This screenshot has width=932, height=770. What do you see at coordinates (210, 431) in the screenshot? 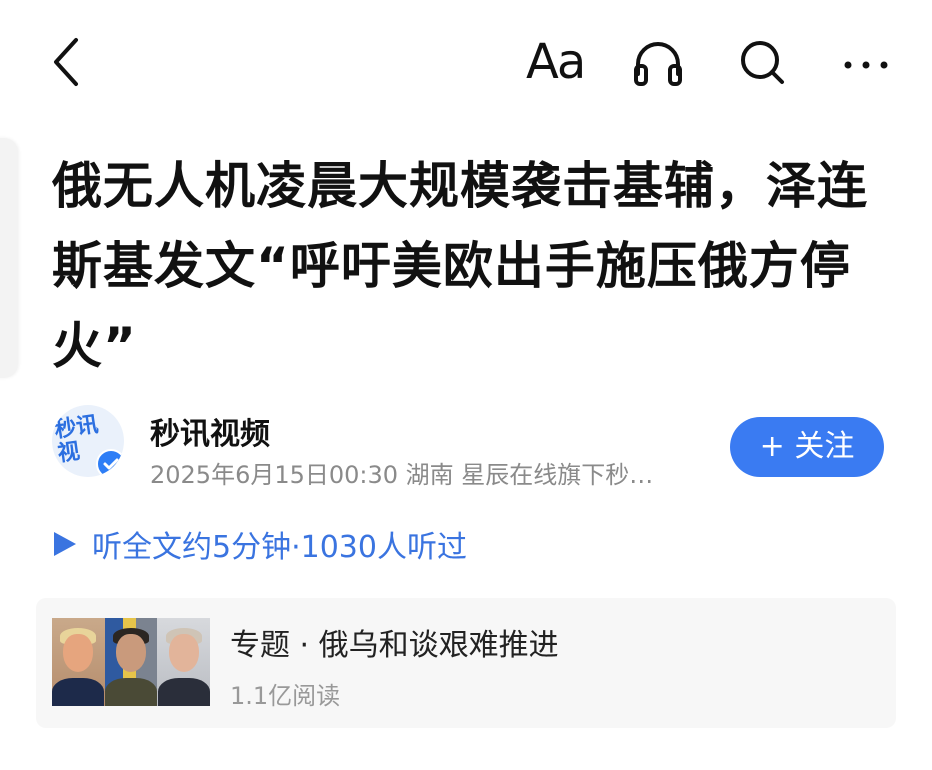
I see `author-name: 秒讯视频` at bounding box center [210, 431].